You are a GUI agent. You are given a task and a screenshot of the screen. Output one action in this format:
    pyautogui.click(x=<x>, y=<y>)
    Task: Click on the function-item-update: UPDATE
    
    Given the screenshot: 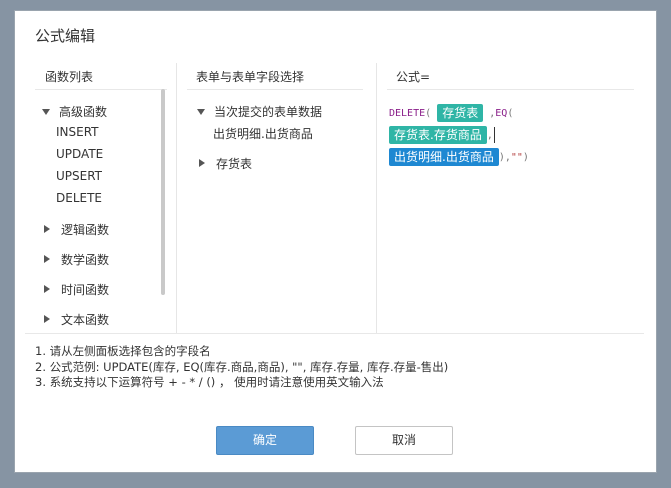 What is the action you would take?
    pyautogui.click(x=79, y=154)
    